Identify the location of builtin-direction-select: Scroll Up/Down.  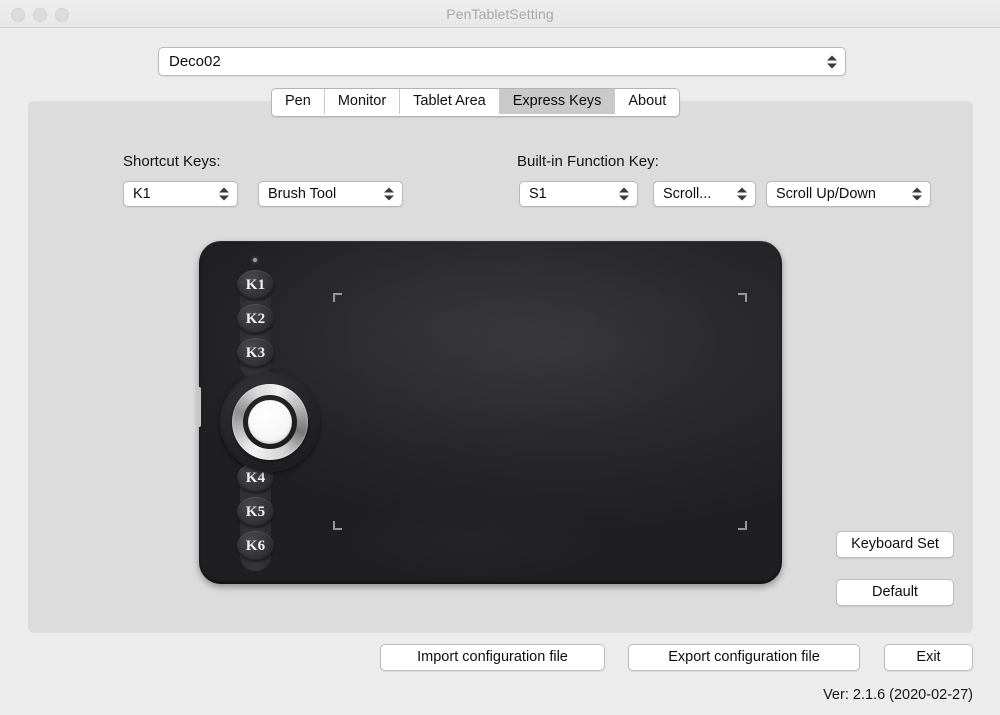
(848, 194).